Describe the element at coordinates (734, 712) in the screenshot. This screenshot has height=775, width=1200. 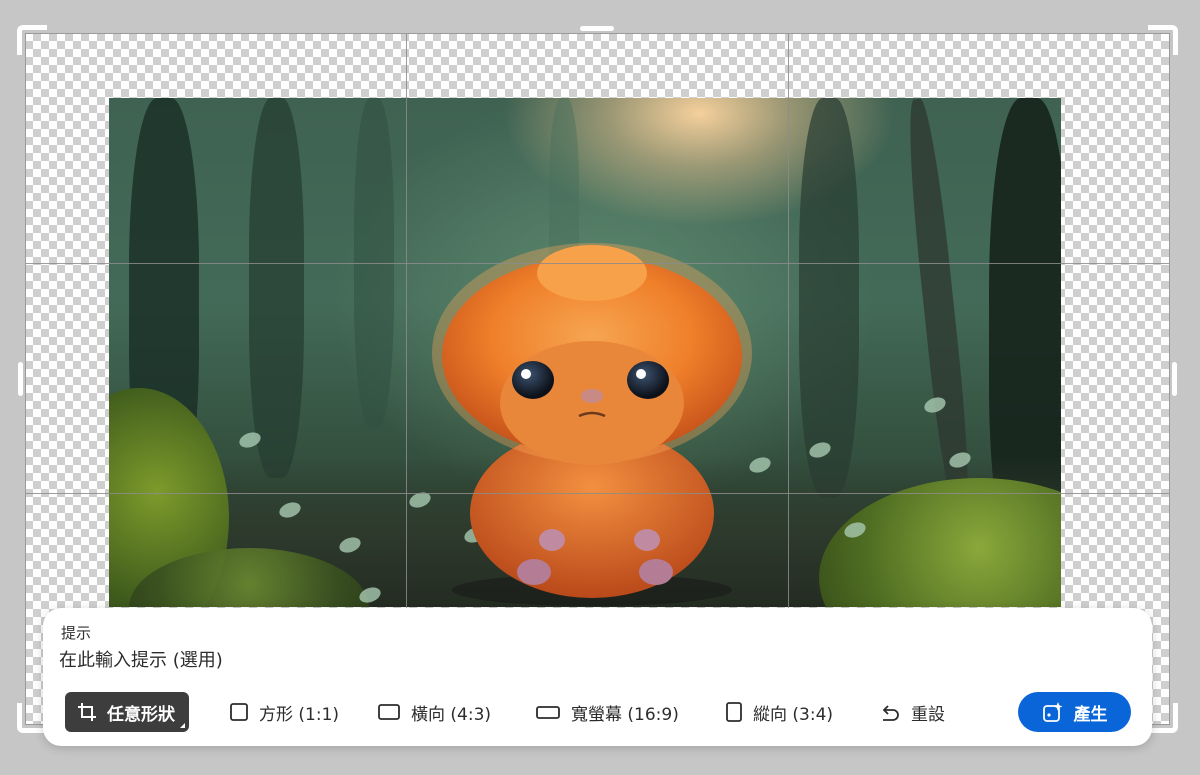
I see `portrait-icon` at that location.